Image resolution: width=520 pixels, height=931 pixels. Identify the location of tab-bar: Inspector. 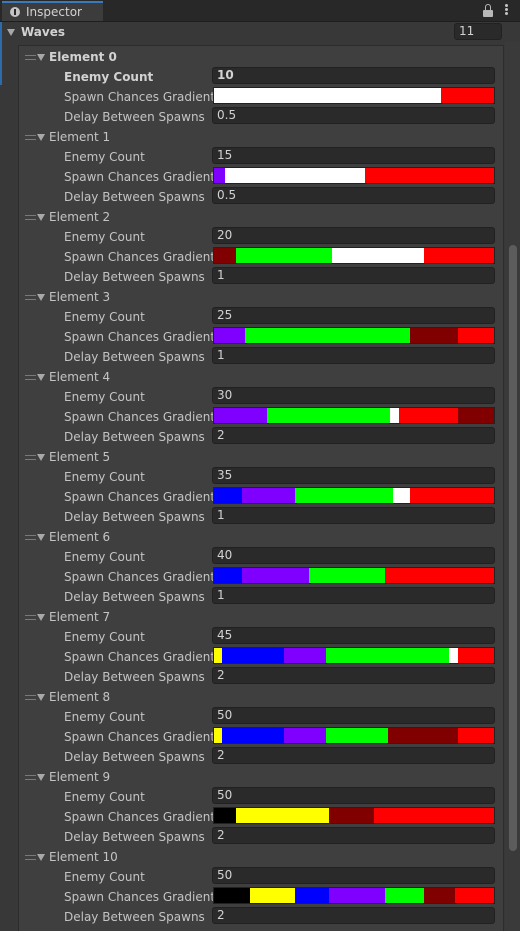
(260, 11).